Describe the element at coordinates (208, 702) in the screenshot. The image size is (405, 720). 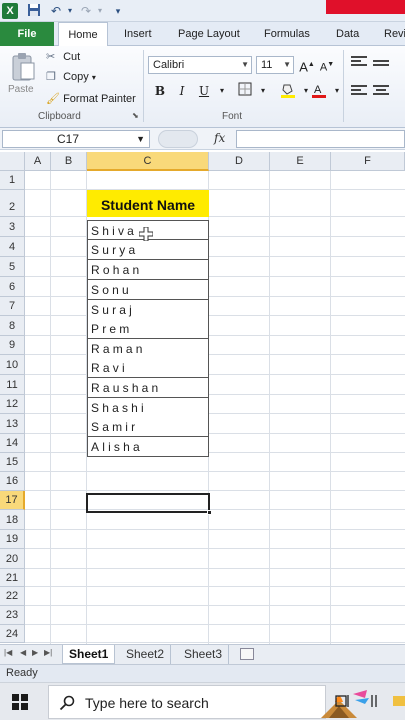
I see `taskbar-search-box: Type here to search` at that location.